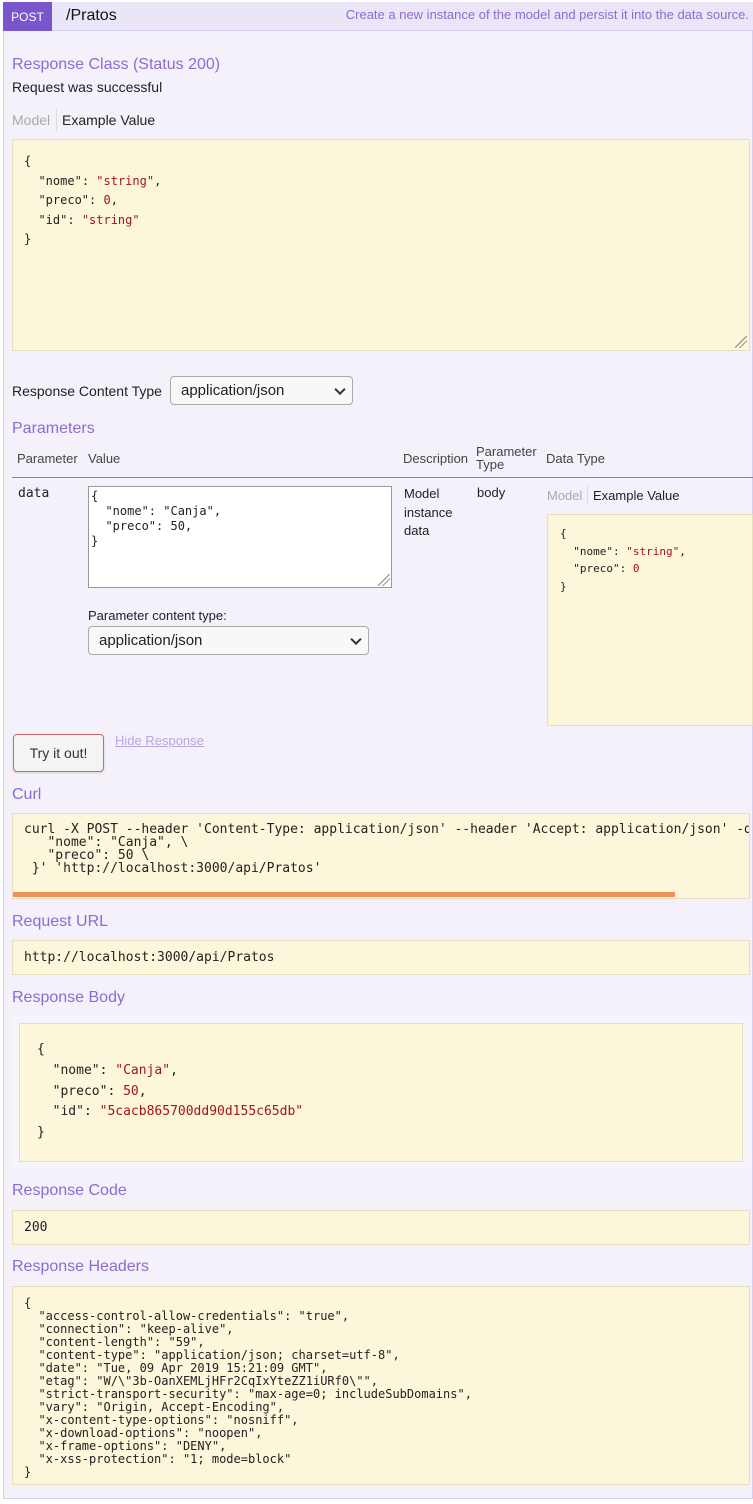 This screenshot has height=1504, width=753. What do you see at coordinates (108, 120) in the screenshot?
I see `tab-example-value: Example Value` at bounding box center [108, 120].